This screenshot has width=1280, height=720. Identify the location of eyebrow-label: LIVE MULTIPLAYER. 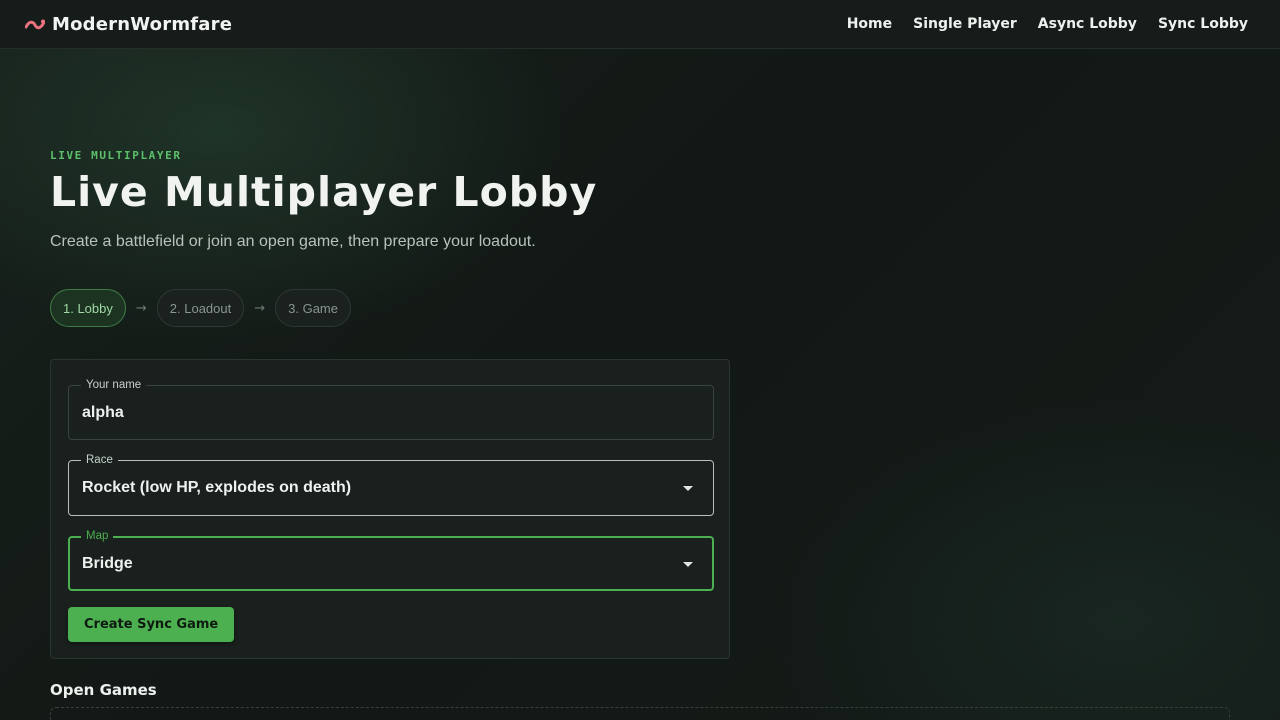
(116, 155).